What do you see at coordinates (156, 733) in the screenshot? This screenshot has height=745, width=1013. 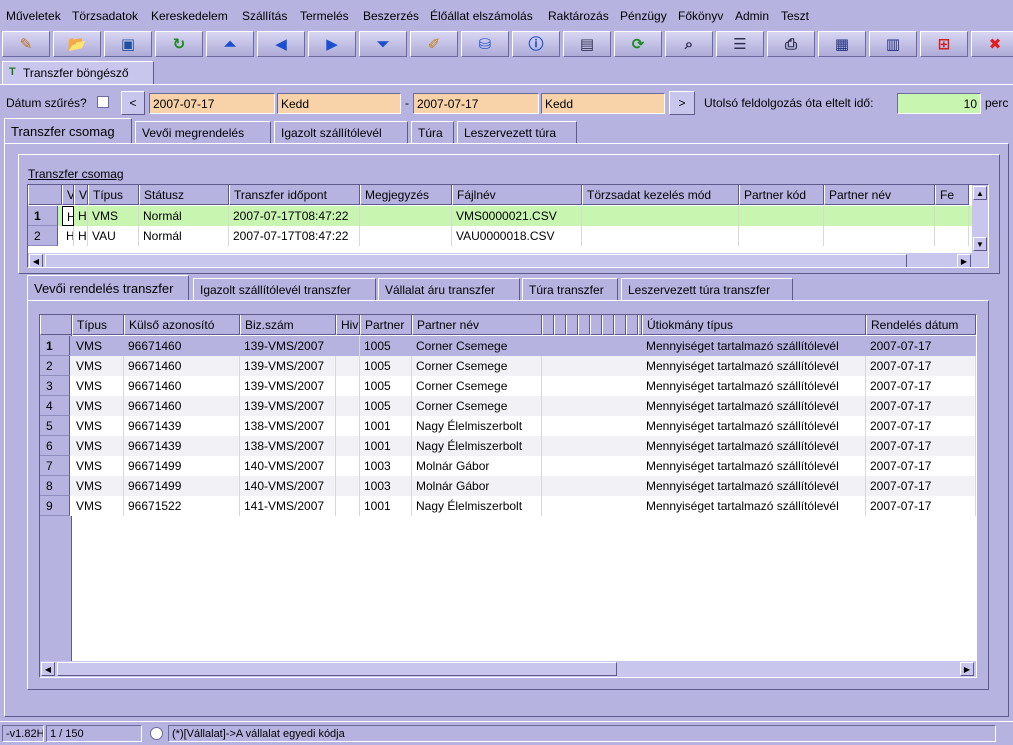 I see `status-radio-icon` at bounding box center [156, 733].